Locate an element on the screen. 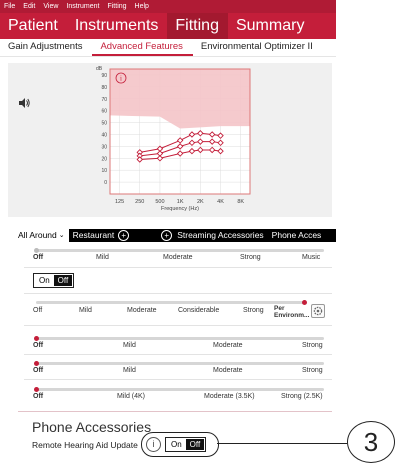 The width and height of the screenshot is (399, 464). program-tab-restaurant: Restaurant + is located at coordinates (101, 235).